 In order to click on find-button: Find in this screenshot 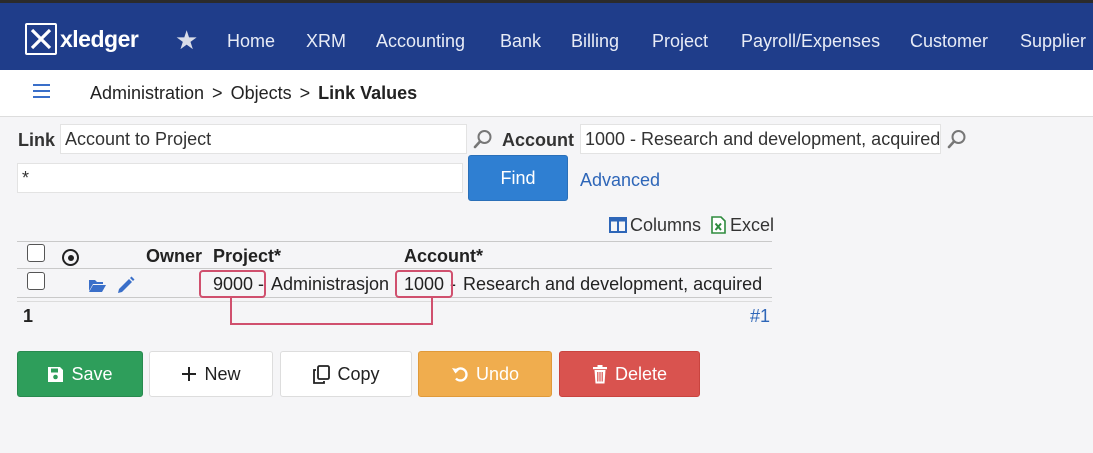, I will do `click(518, 178)`.